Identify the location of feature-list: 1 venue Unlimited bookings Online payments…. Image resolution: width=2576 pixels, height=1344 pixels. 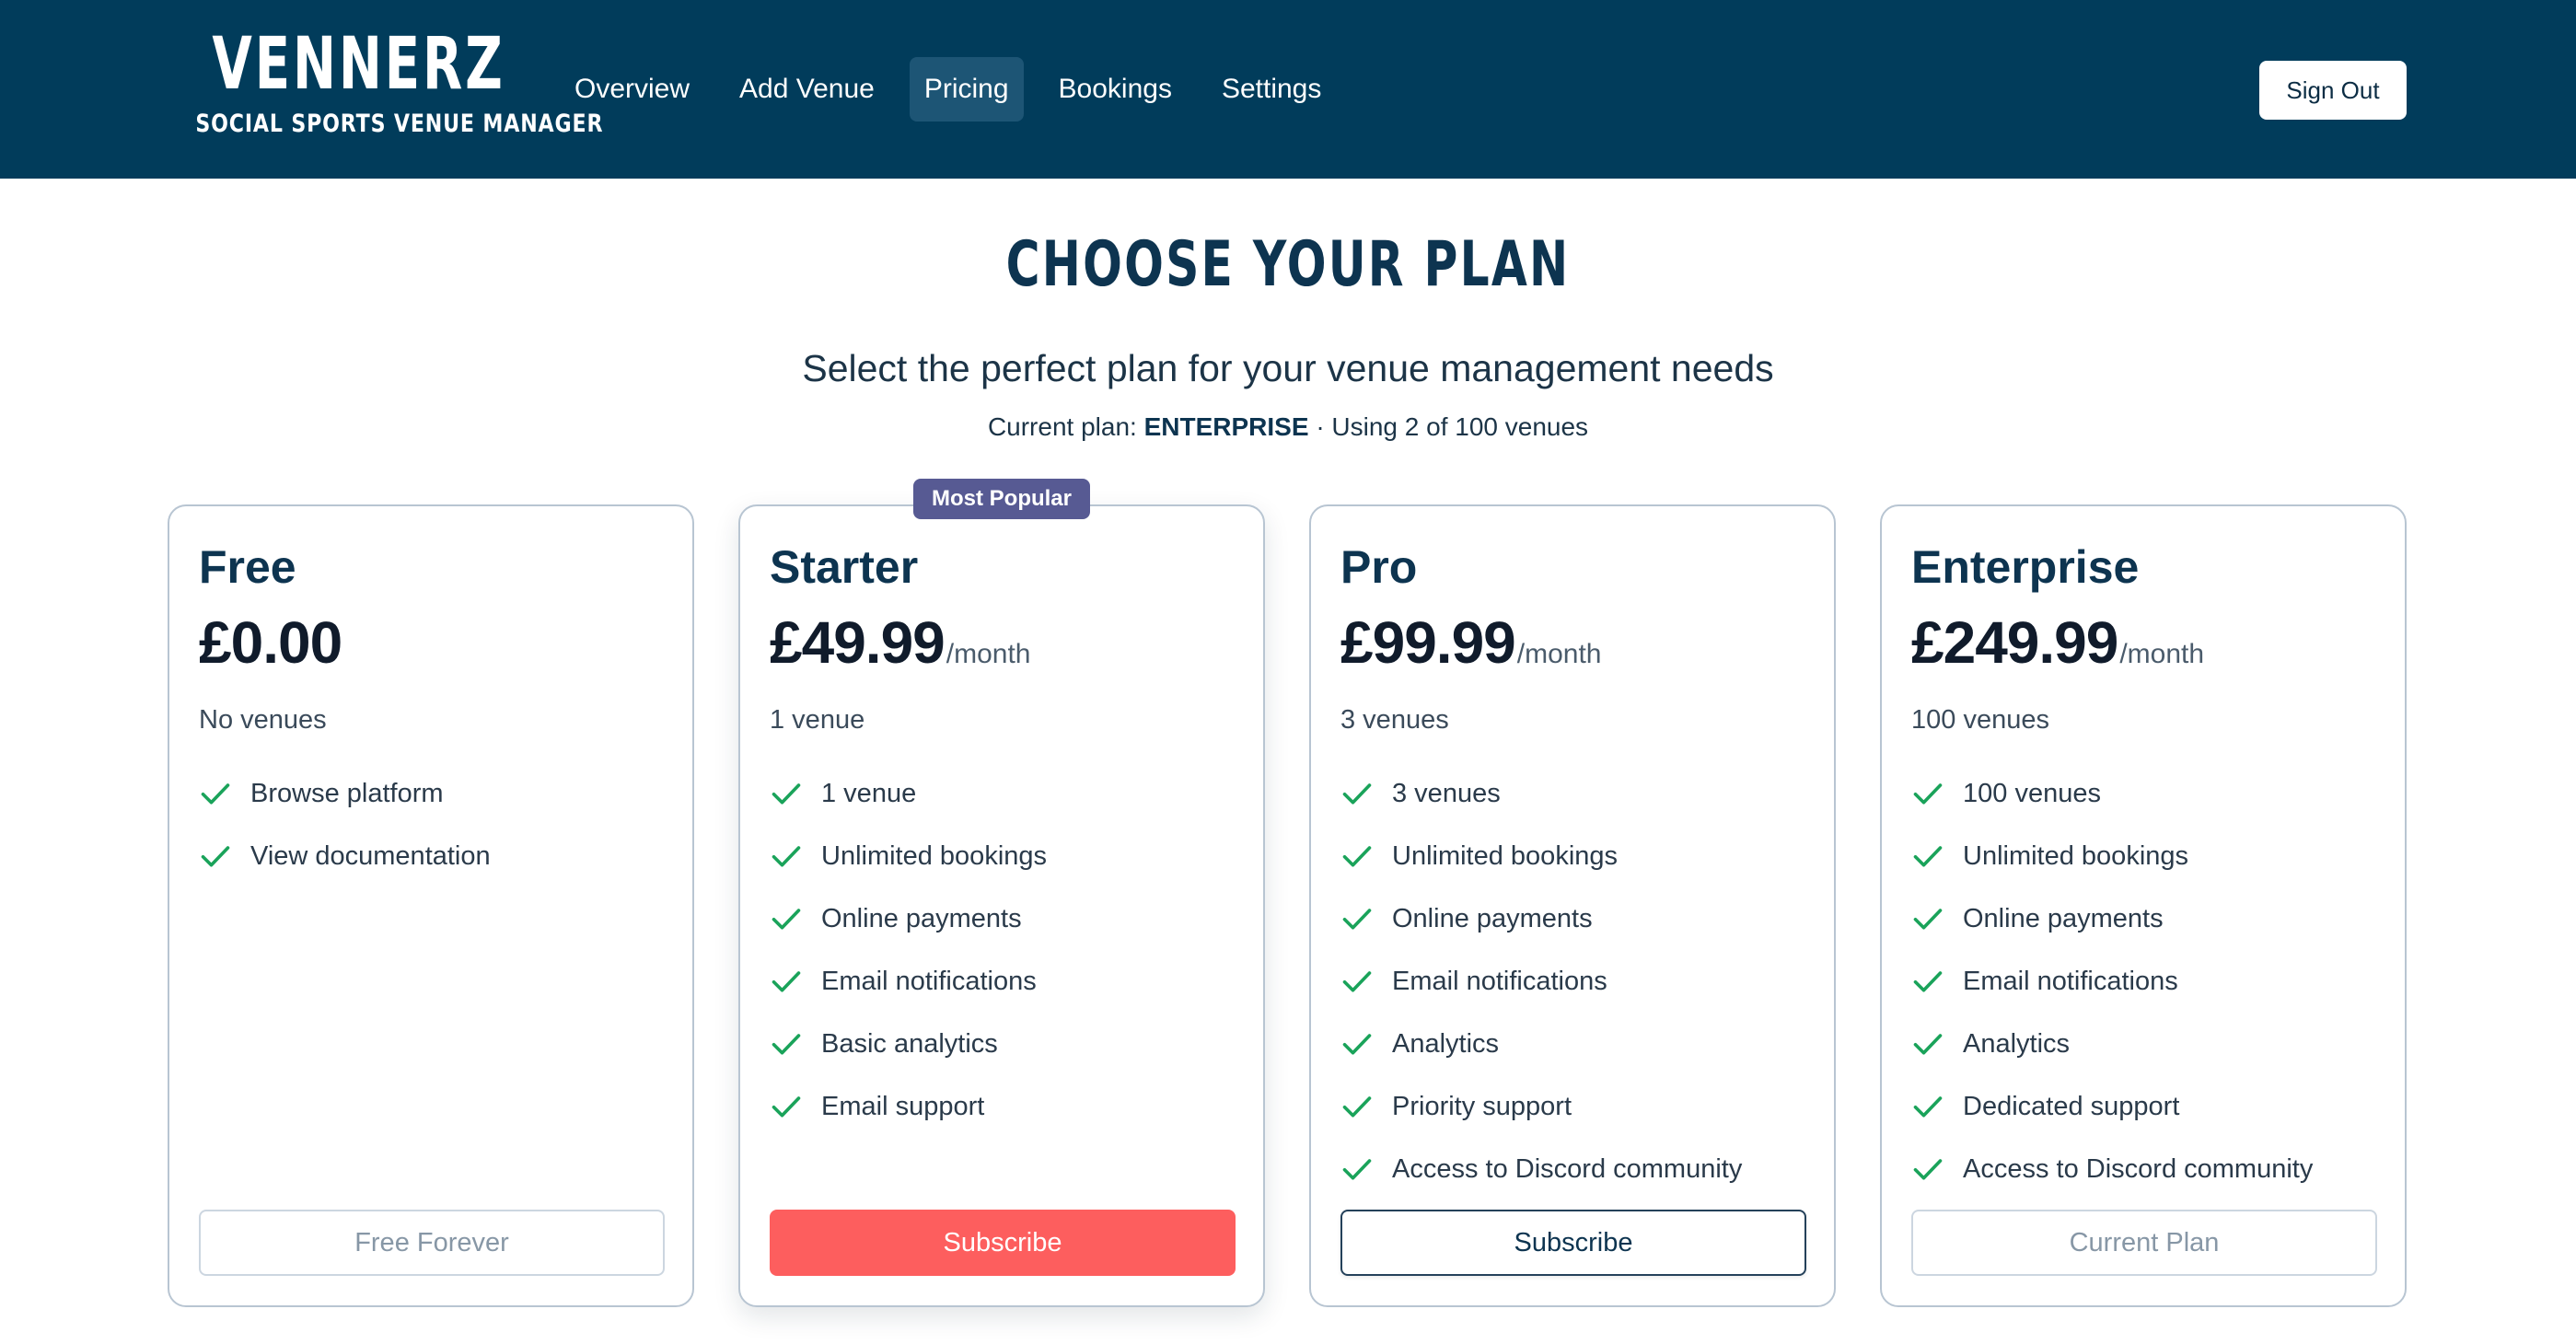
(908, 950).